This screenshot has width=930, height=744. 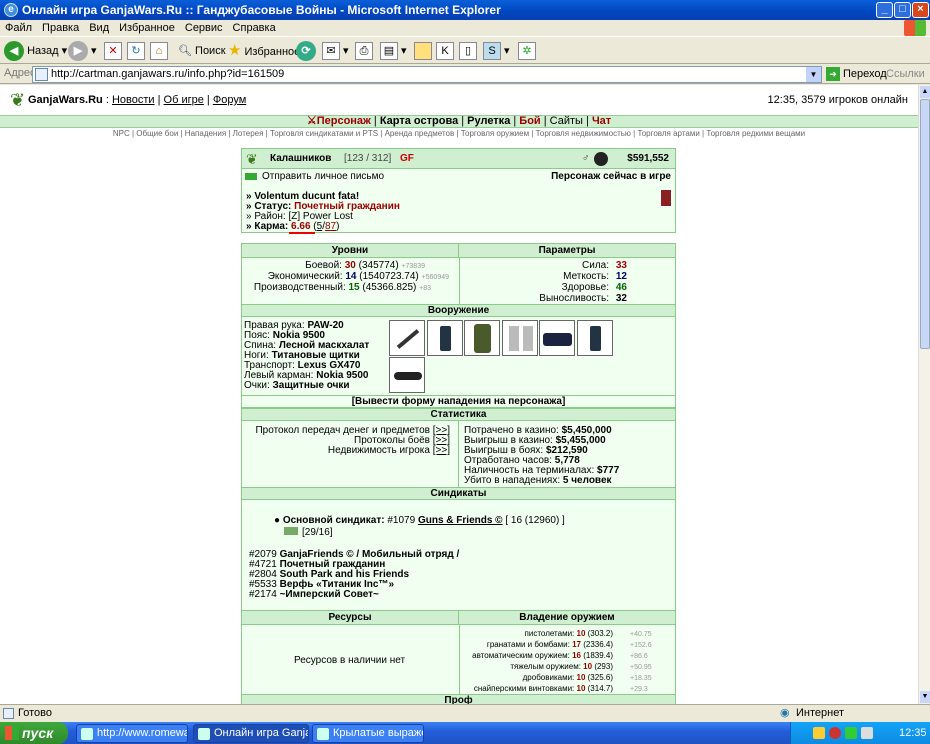 I want to click on refresh-button: ↻, so click(x=136, y=51).